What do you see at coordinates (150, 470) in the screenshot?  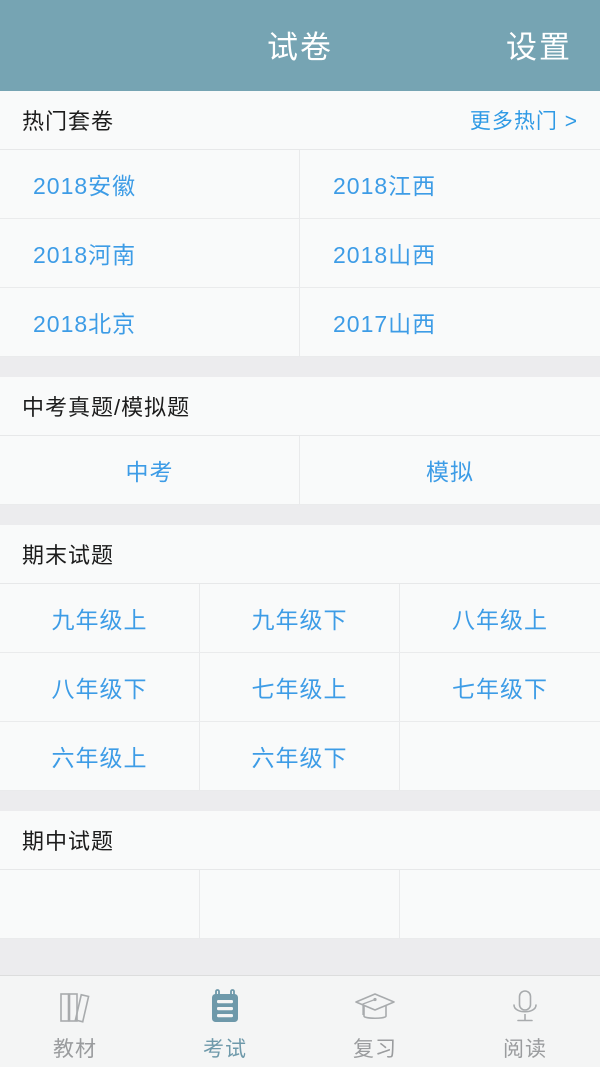 I see `list-item: 中考` at bounding box center [150, 470].